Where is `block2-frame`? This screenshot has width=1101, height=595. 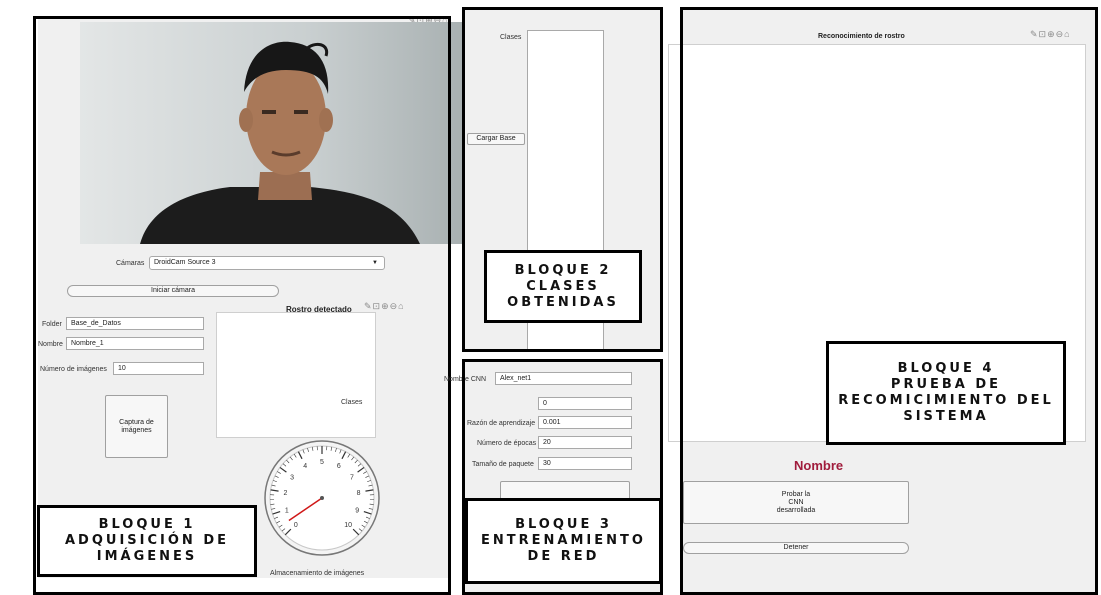 block2-frame is located at coordinates (562, 179).